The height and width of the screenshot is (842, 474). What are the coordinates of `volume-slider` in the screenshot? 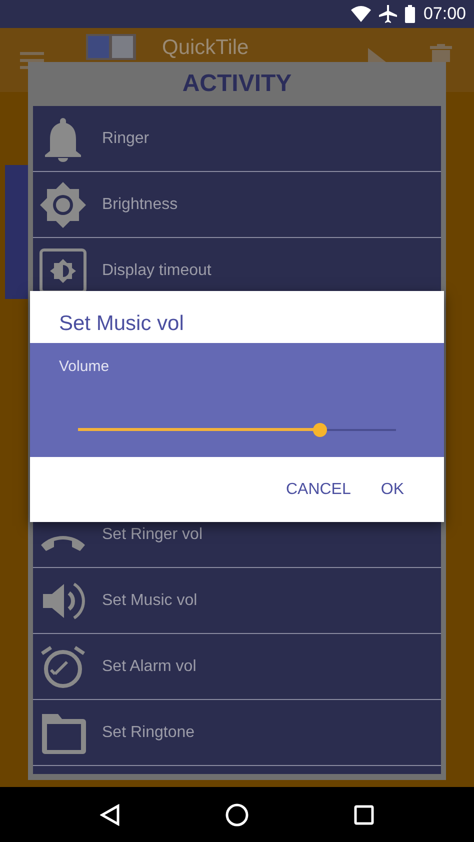 It's located at (237, 430).